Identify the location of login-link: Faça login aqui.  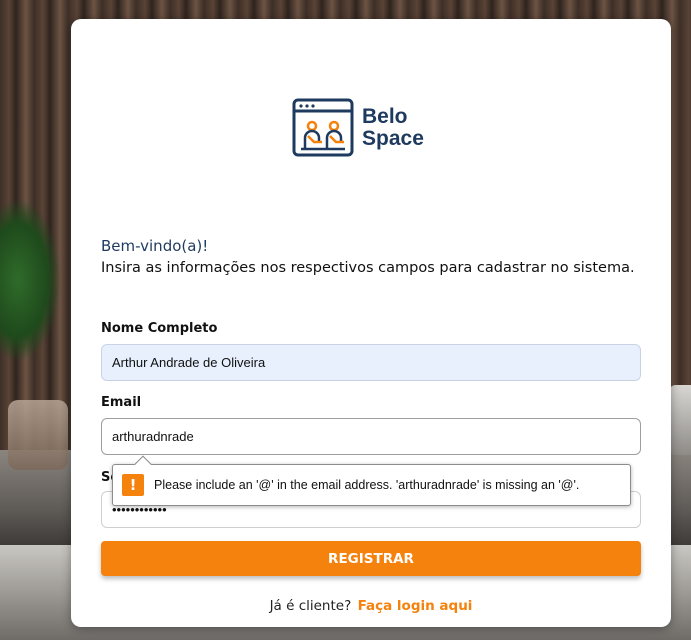
(415, 606).